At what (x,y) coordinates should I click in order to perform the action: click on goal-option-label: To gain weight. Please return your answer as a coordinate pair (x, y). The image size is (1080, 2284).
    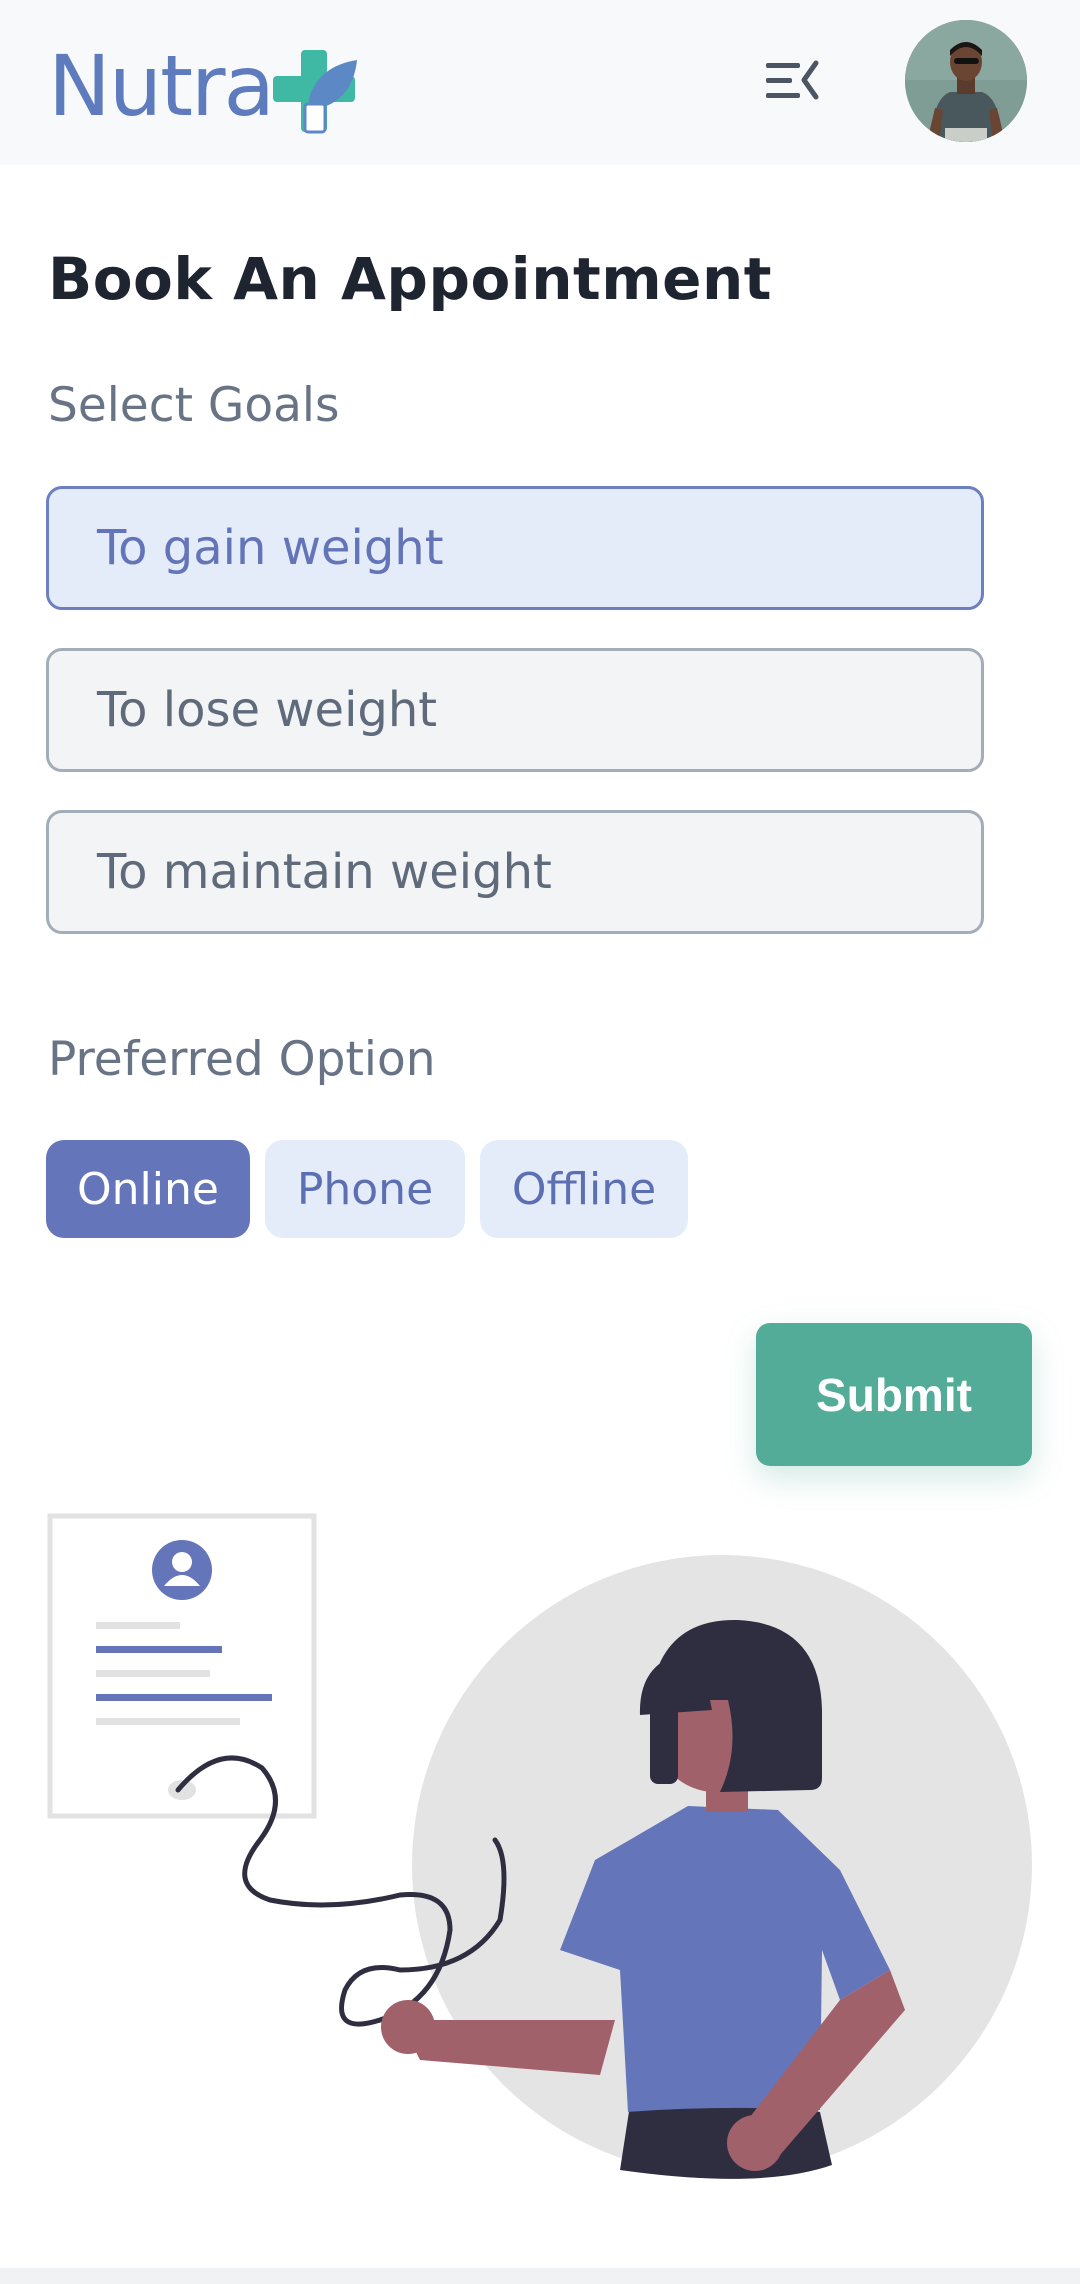
    Looking at the image, I should click on (270, 548).